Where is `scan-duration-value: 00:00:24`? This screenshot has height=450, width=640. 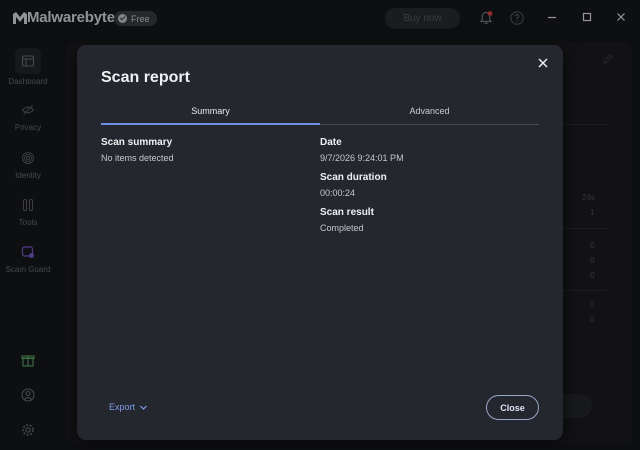
scan-duration-value: 00:00:24 is located at coordinates (338, 193).